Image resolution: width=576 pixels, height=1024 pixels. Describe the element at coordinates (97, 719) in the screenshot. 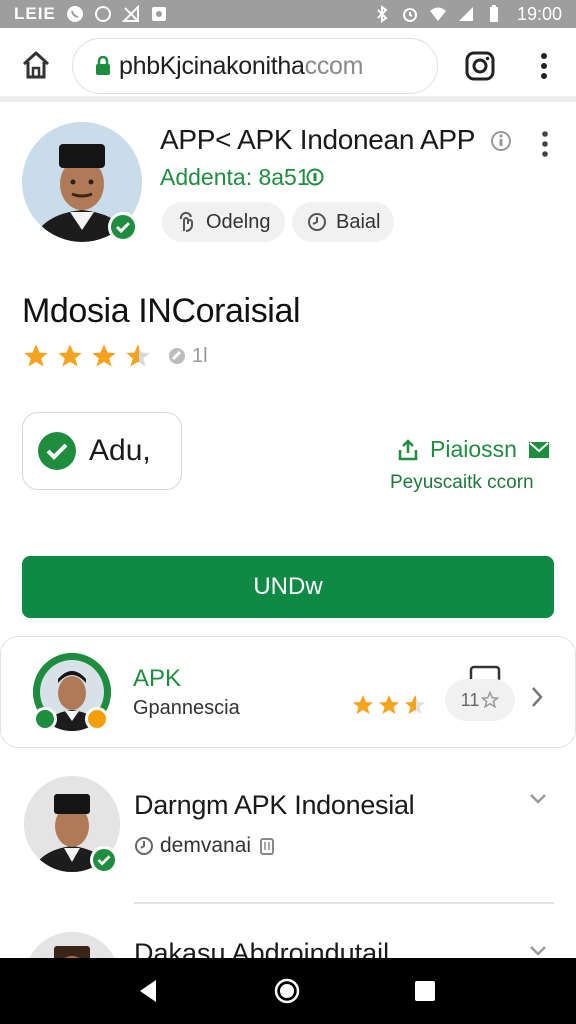

I see `badge-orange-icon` at that location.